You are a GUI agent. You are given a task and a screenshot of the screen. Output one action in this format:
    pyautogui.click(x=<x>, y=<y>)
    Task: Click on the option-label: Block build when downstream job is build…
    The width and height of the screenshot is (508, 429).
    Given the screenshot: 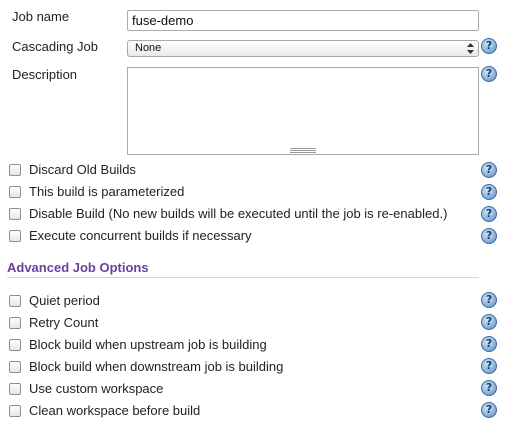 What is the action you would take?
    pyautogui.click(x=156, y=366)
    